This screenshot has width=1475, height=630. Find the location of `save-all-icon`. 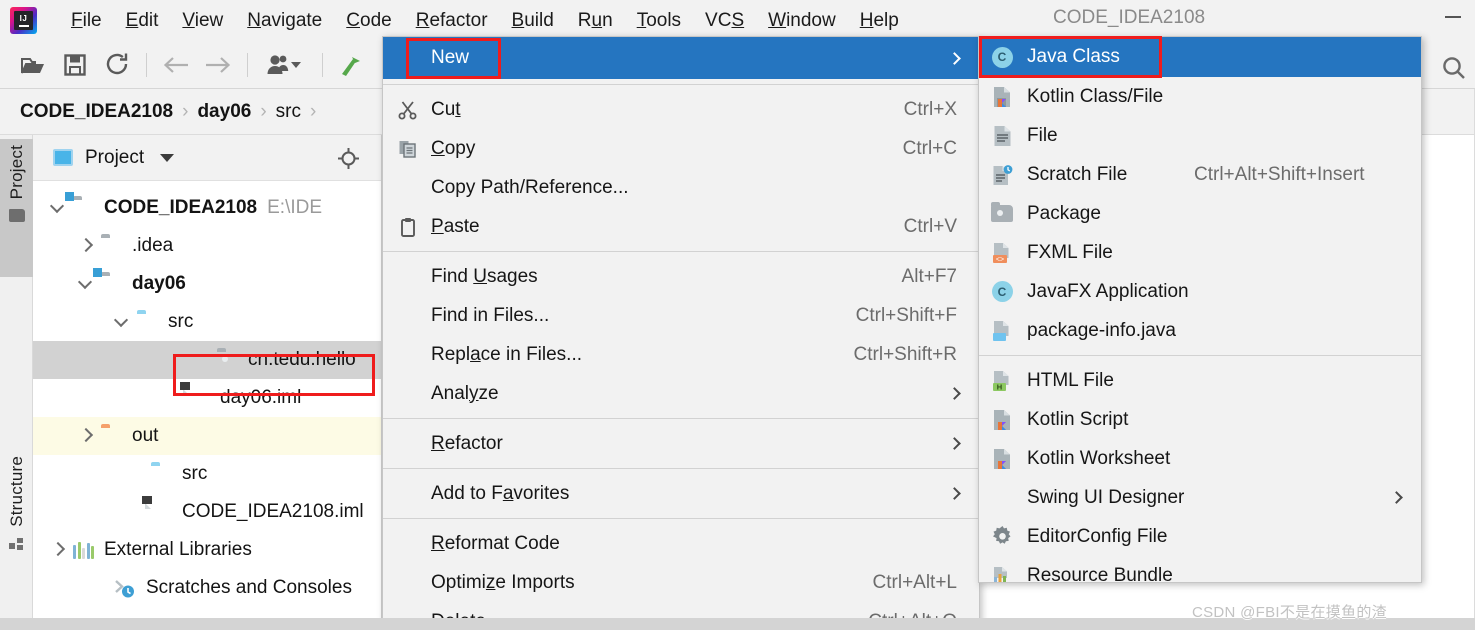

save-all-icon is located at coordinates (75, 65).